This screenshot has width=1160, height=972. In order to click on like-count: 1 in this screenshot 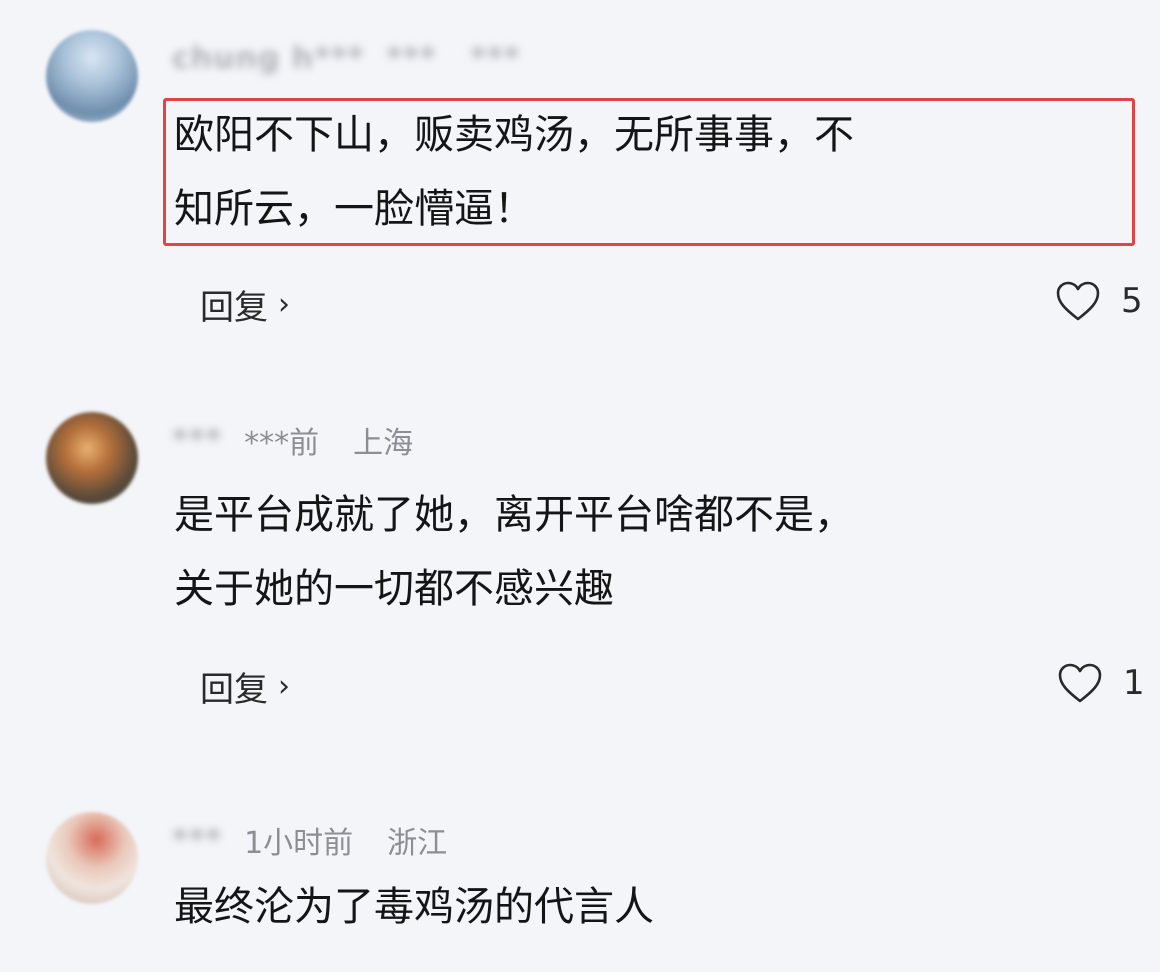, I will do `click(1134, 683)`.